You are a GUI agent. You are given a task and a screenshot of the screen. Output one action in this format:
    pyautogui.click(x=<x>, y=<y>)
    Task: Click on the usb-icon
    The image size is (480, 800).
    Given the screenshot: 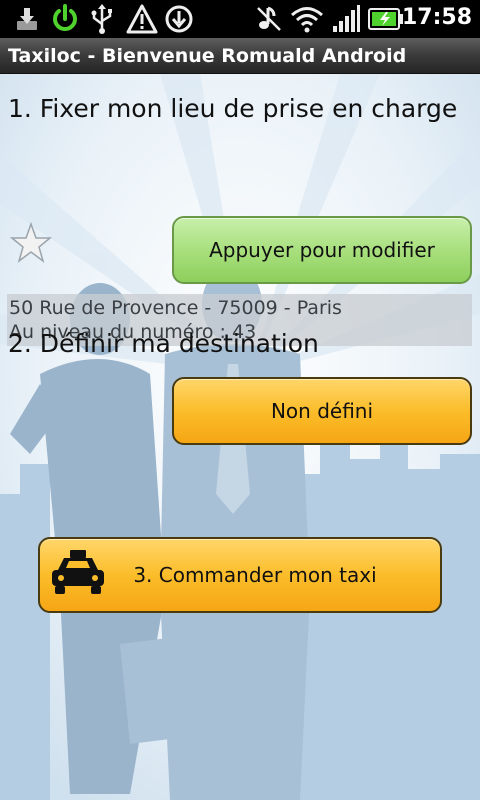 What is the action you would take?
    pyautogui.click(x=102, y=19)
    